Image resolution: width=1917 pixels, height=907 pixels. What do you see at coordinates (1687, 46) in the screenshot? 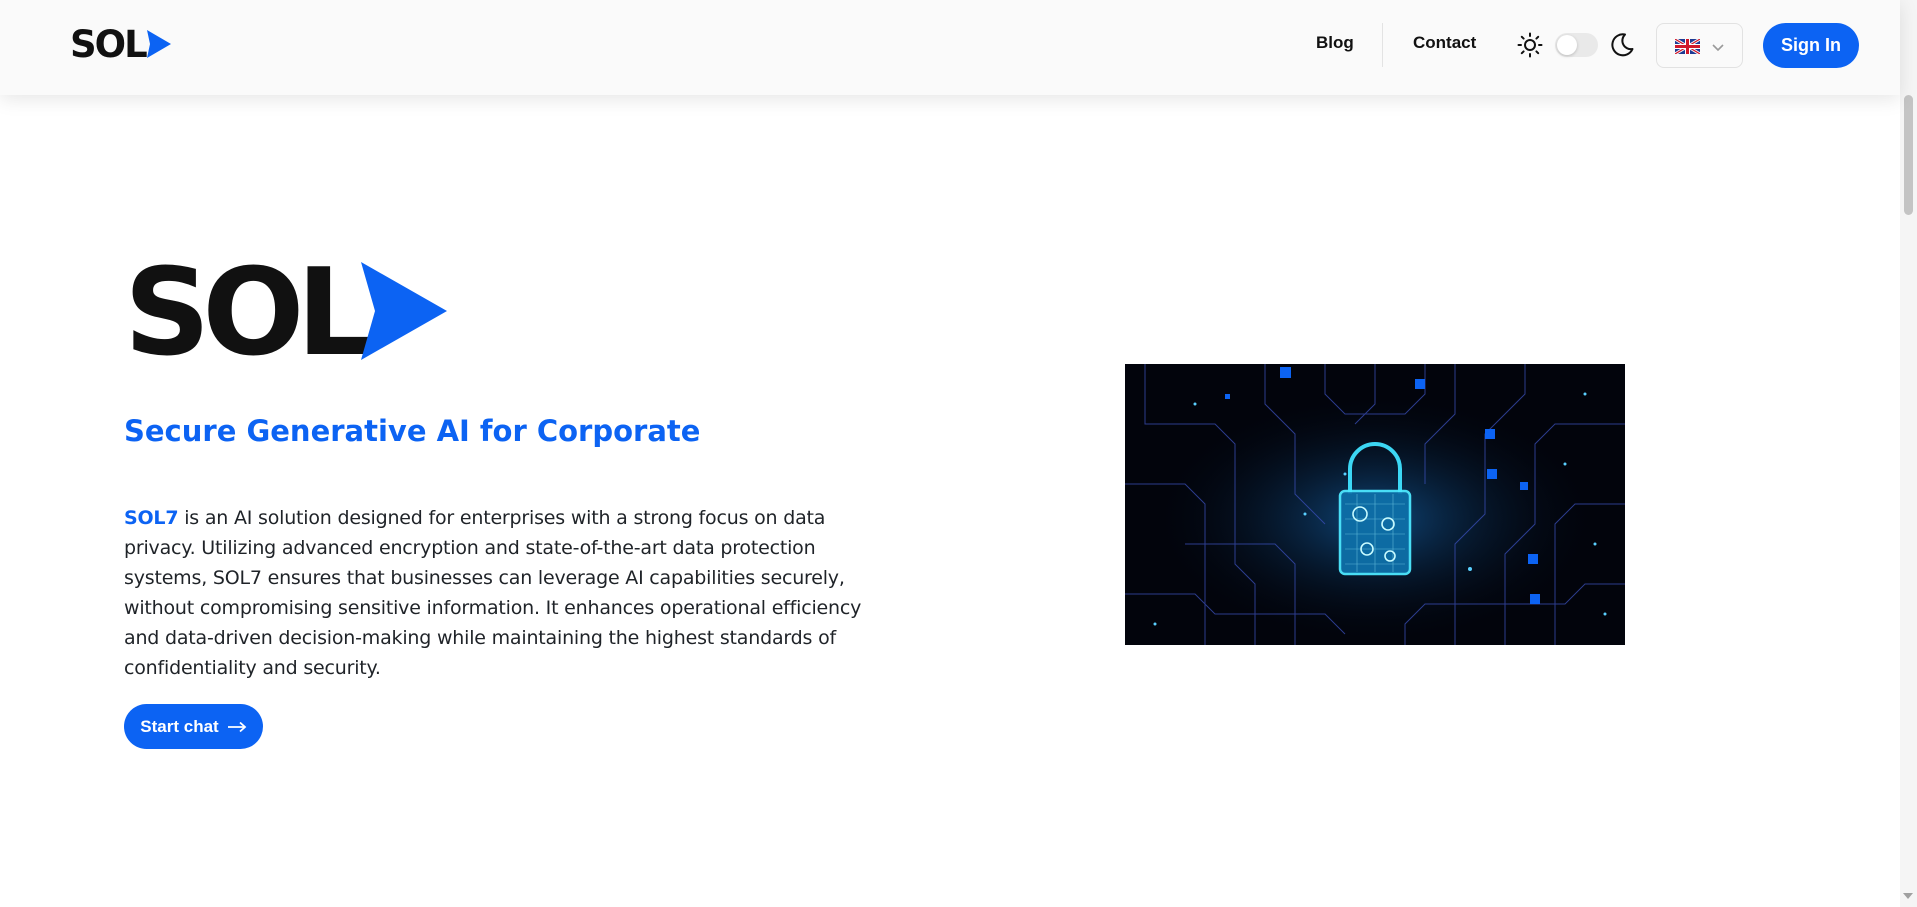
I see `uk-flag-icon` at bounding box center [1687, 46].